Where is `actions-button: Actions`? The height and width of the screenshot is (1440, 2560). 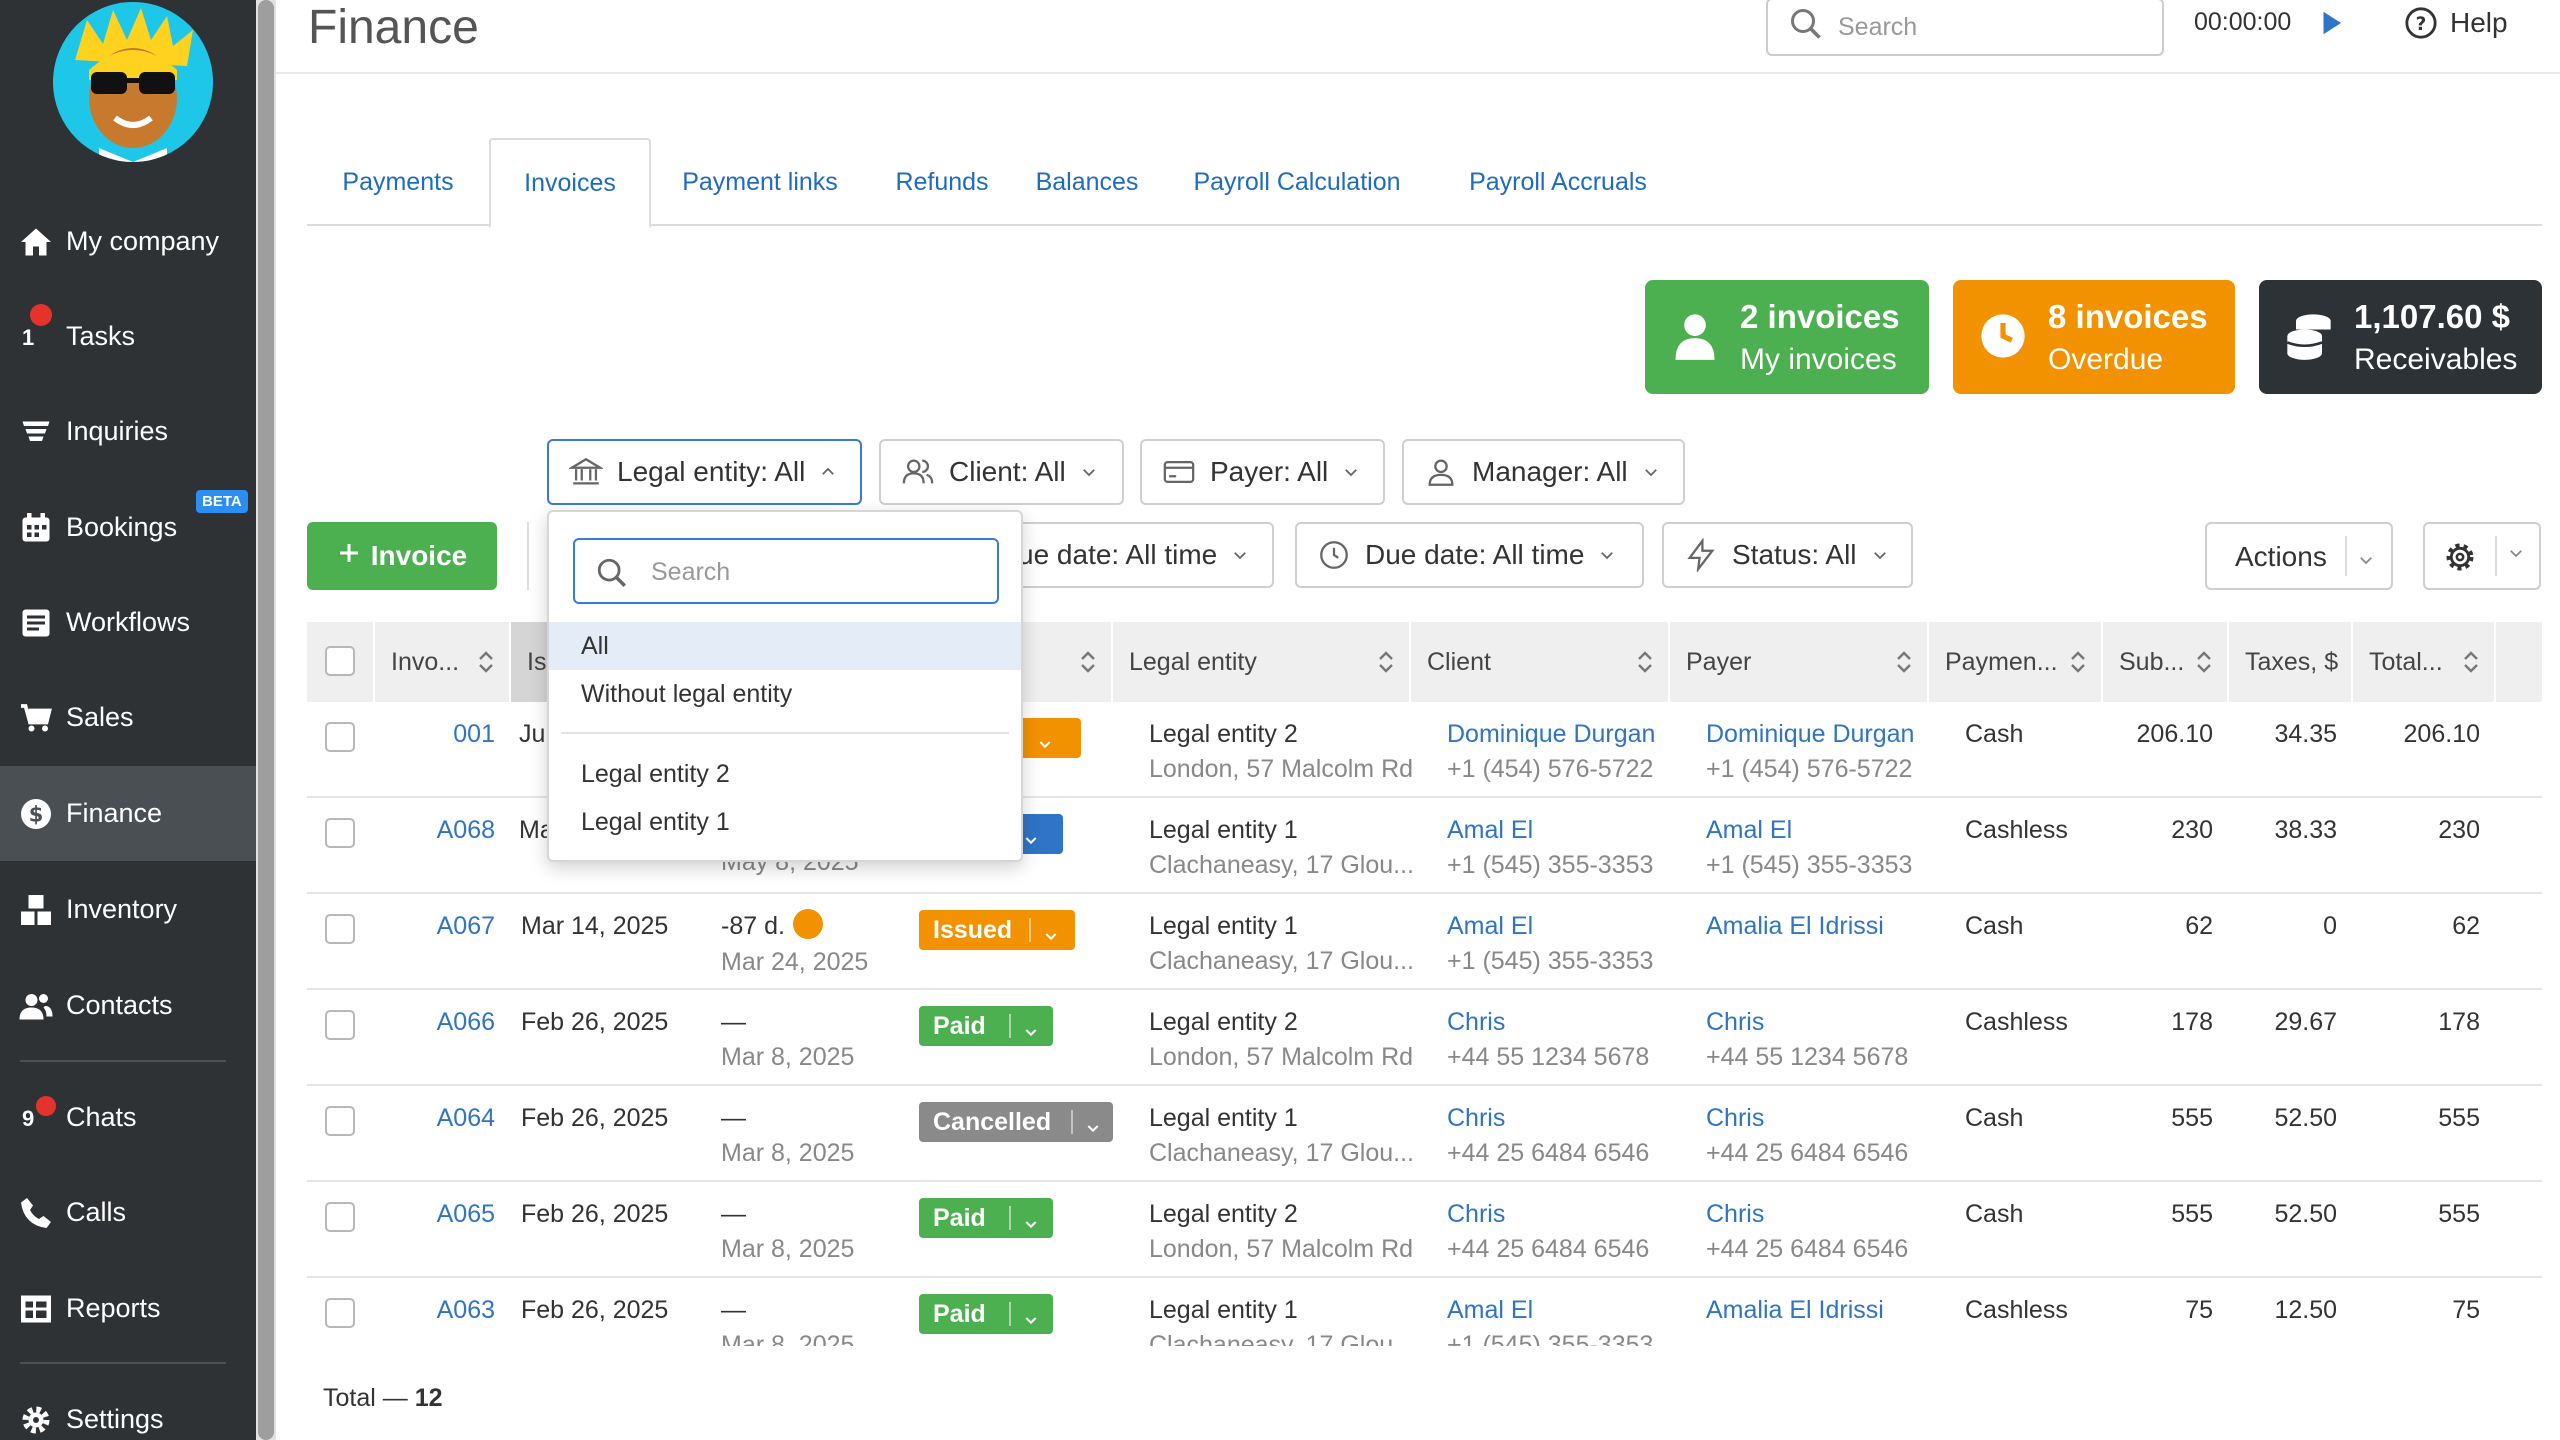 actions-button: Actions is located at coordinates (2299, 556).